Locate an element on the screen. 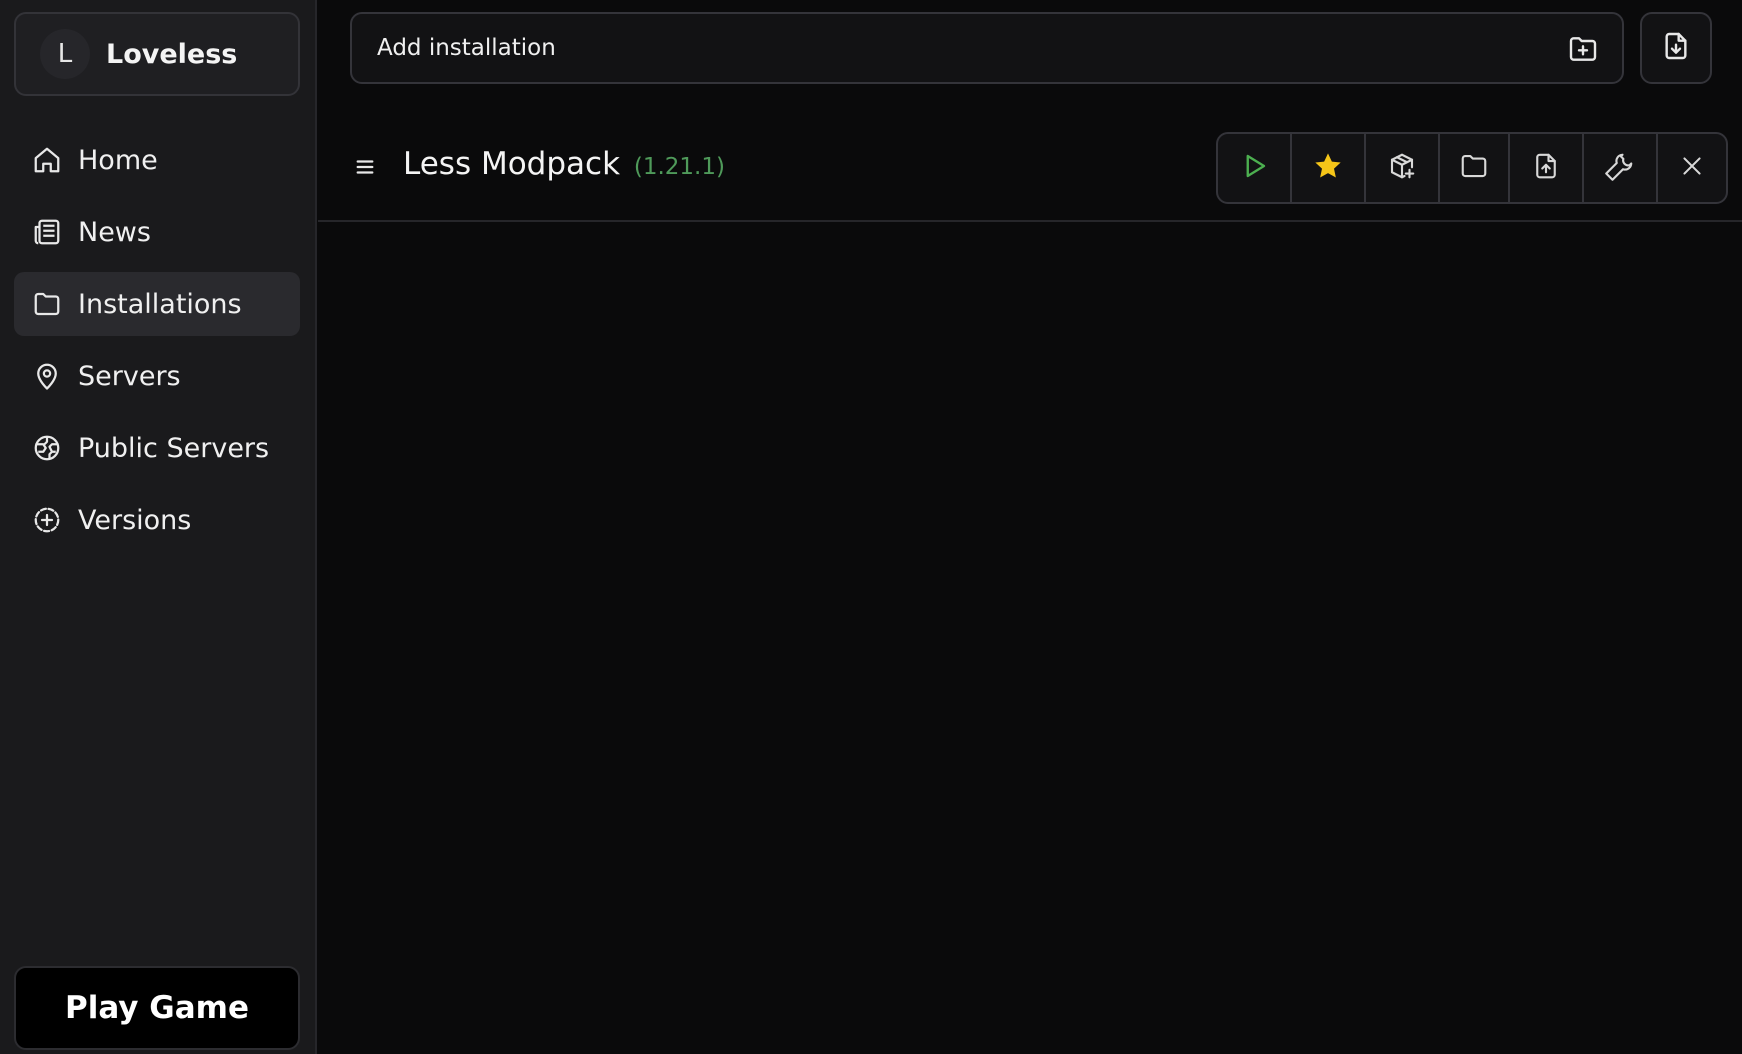  file-upload-icon is located at coordinates (1546, 168).